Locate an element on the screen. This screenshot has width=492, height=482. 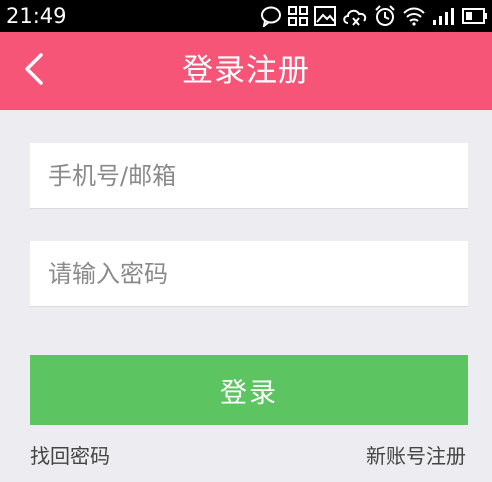
back-button is located at coordinates (34, 71).